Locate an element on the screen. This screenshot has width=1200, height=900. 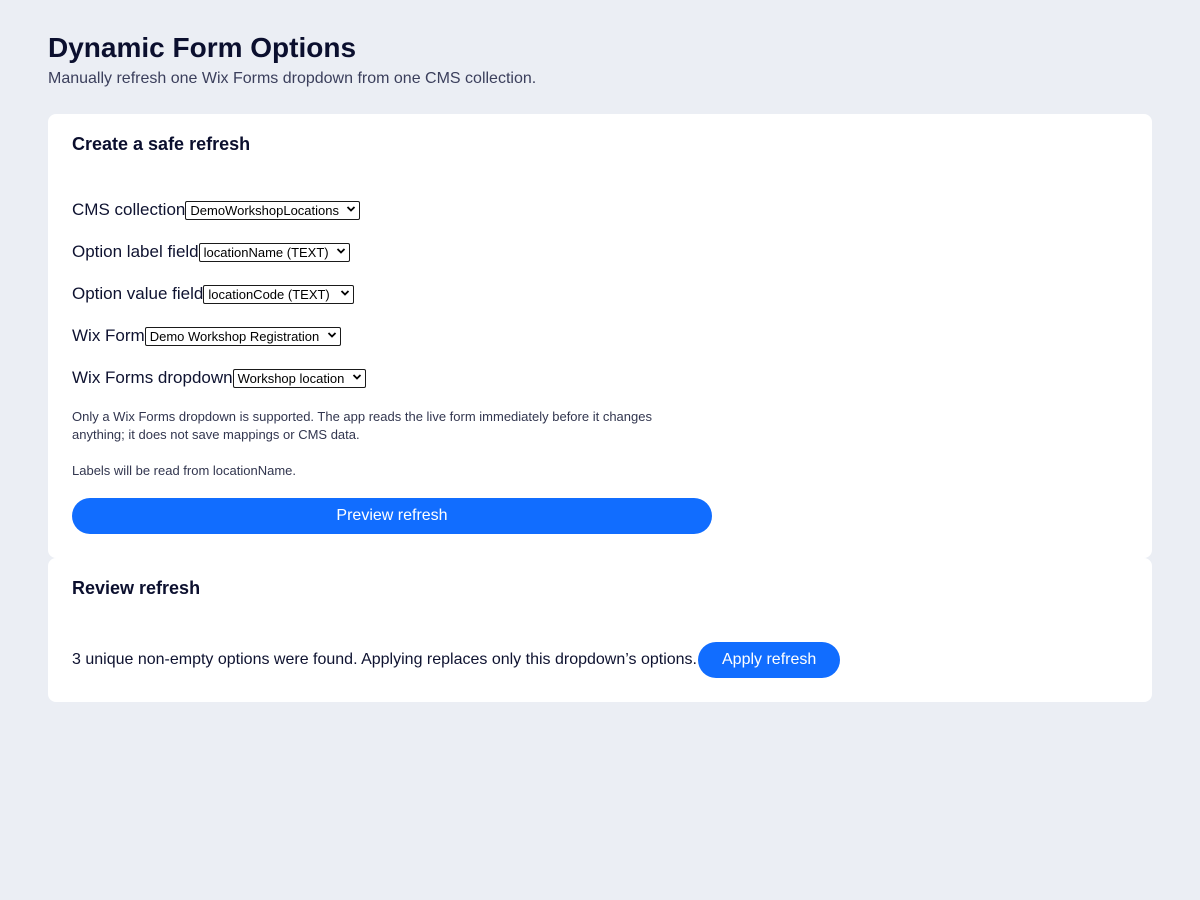
label-field-select-value: locationName (TEXT) is located at coordinates (266, 252).